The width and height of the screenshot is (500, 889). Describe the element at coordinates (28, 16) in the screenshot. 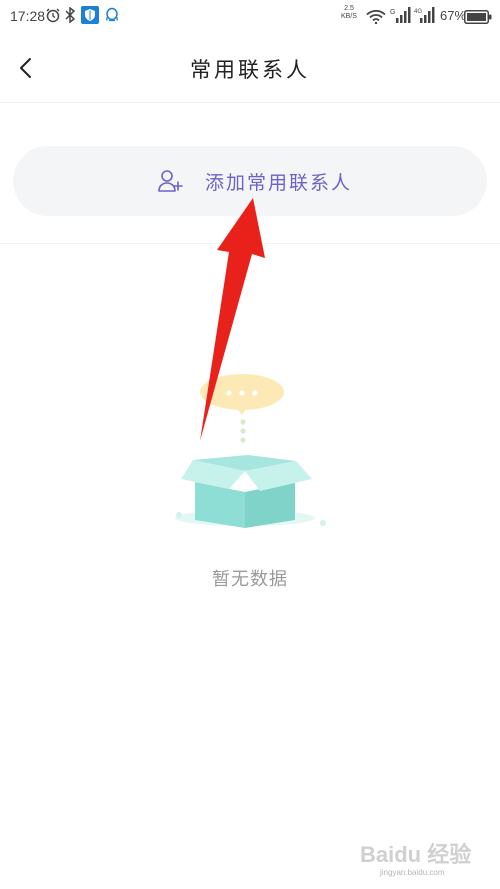

I see `status-time: 17:28` at that location.